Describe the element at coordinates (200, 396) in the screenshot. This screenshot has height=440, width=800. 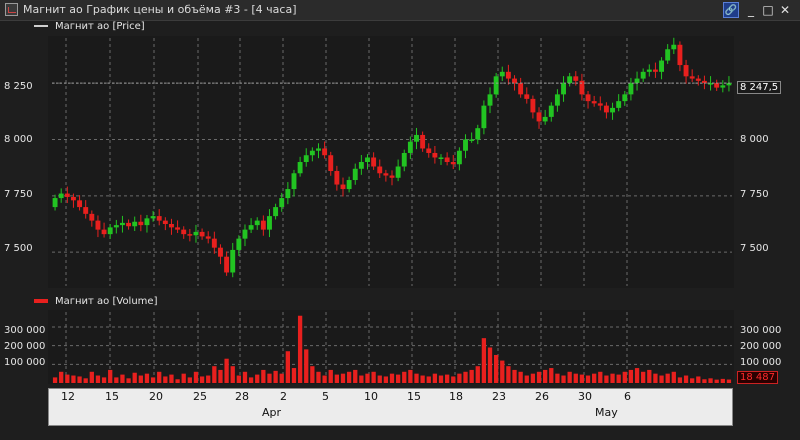
I see `day-label: 25` at that location.